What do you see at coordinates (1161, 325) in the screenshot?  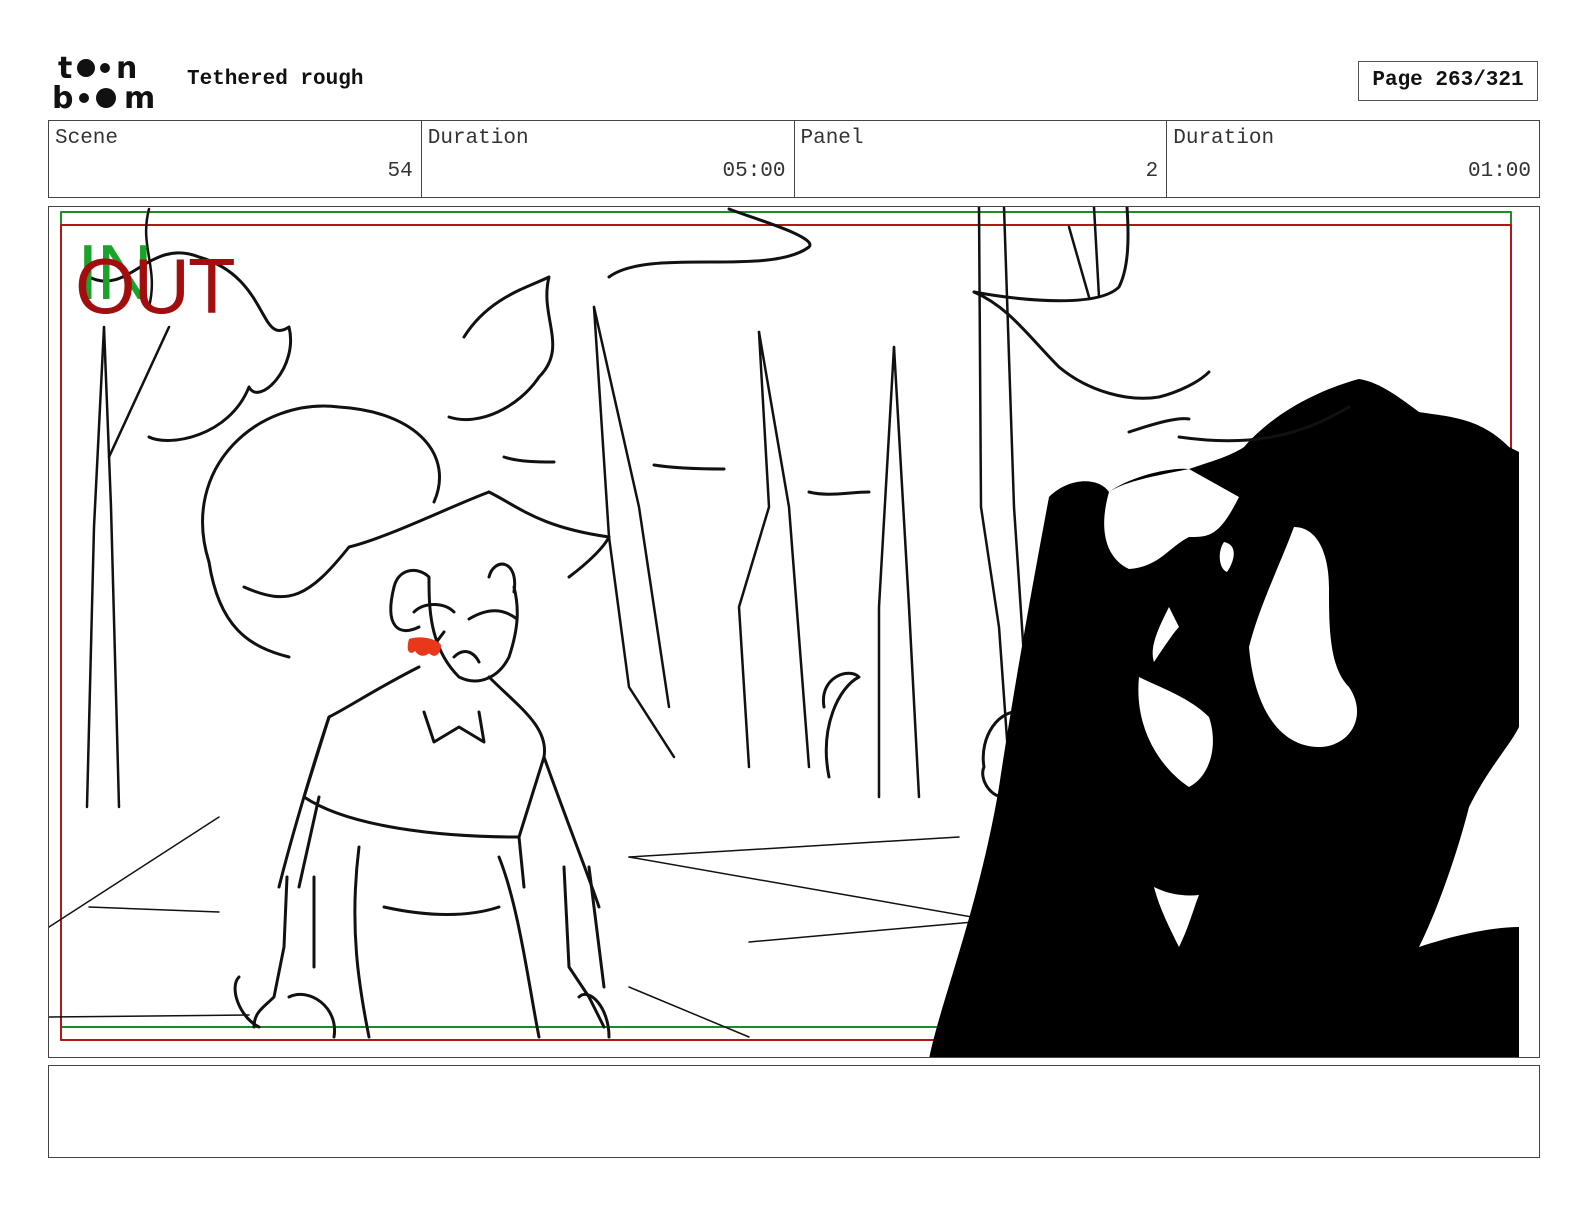 I see `silhouette-head-lines` at bounding box center [1161, 325].